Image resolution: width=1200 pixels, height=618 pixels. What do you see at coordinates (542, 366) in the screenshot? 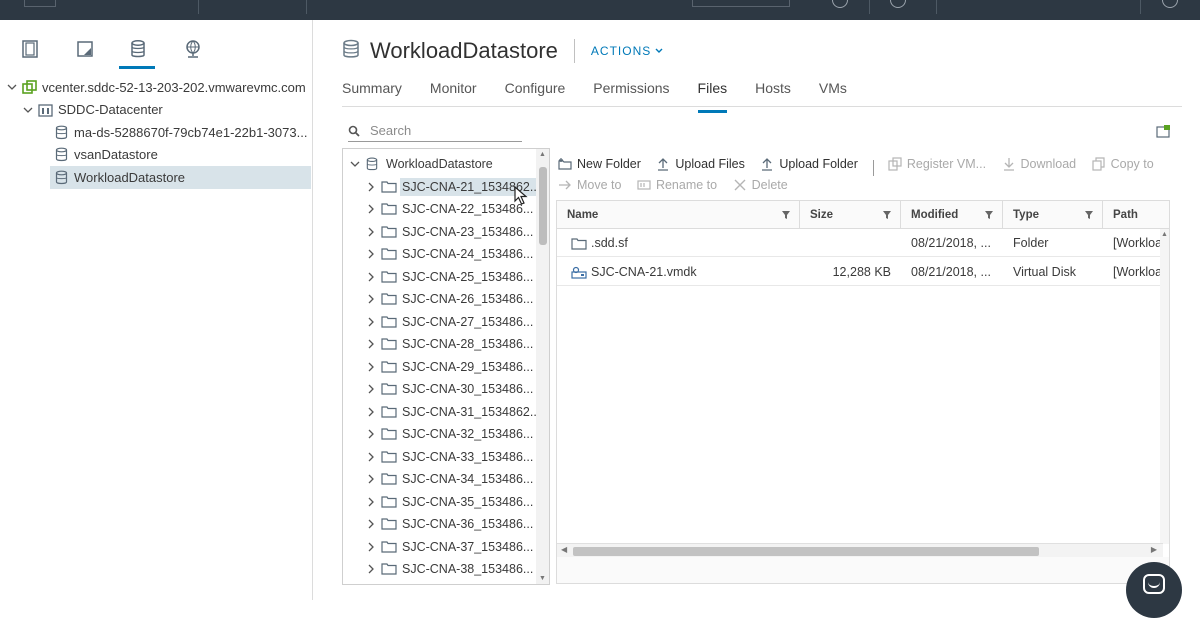
I see `folder-tree-scrollbar: ▲ ▼` at bounding box center [542, 366].